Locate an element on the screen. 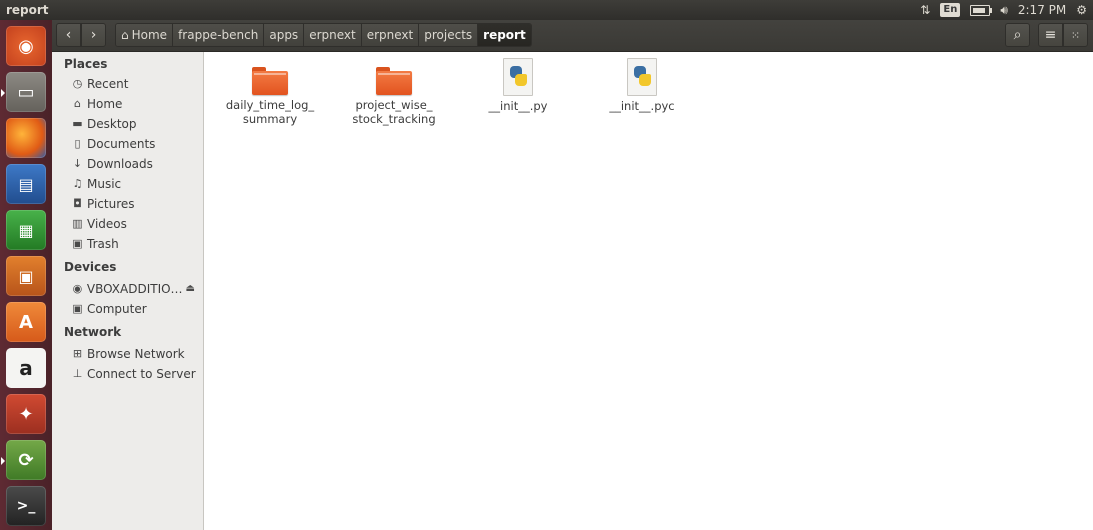 This screenshot has width=1093, height=530. sidebar-item-music: ♫ Music is located at coordinates (127, 184).